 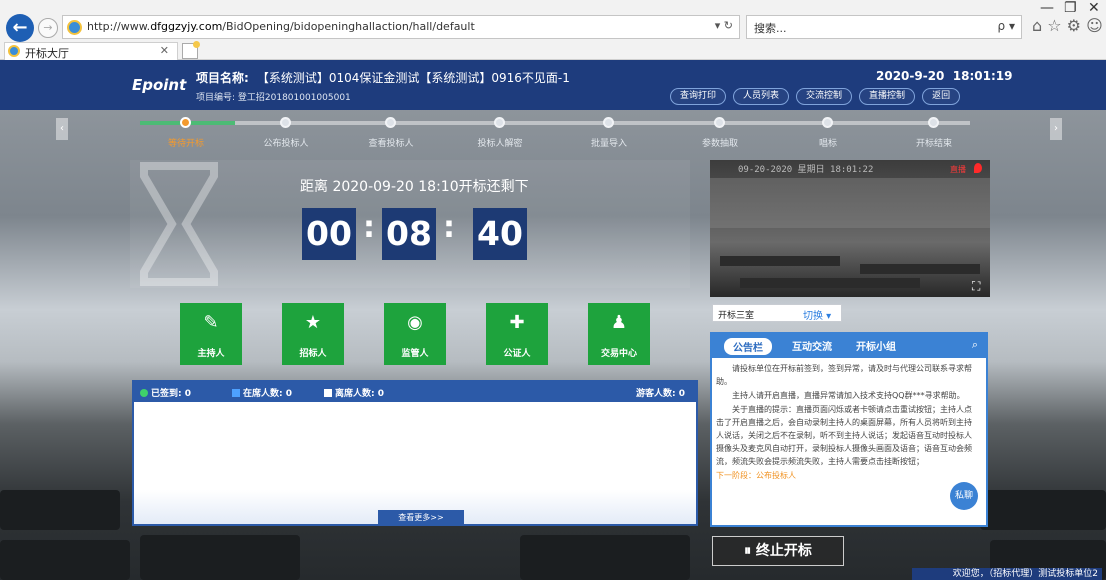 What do you see at coordinates (761, 96) in the screenshot?
I see `personnel-list-button: 人员列表` at bounding box center [761, 96].